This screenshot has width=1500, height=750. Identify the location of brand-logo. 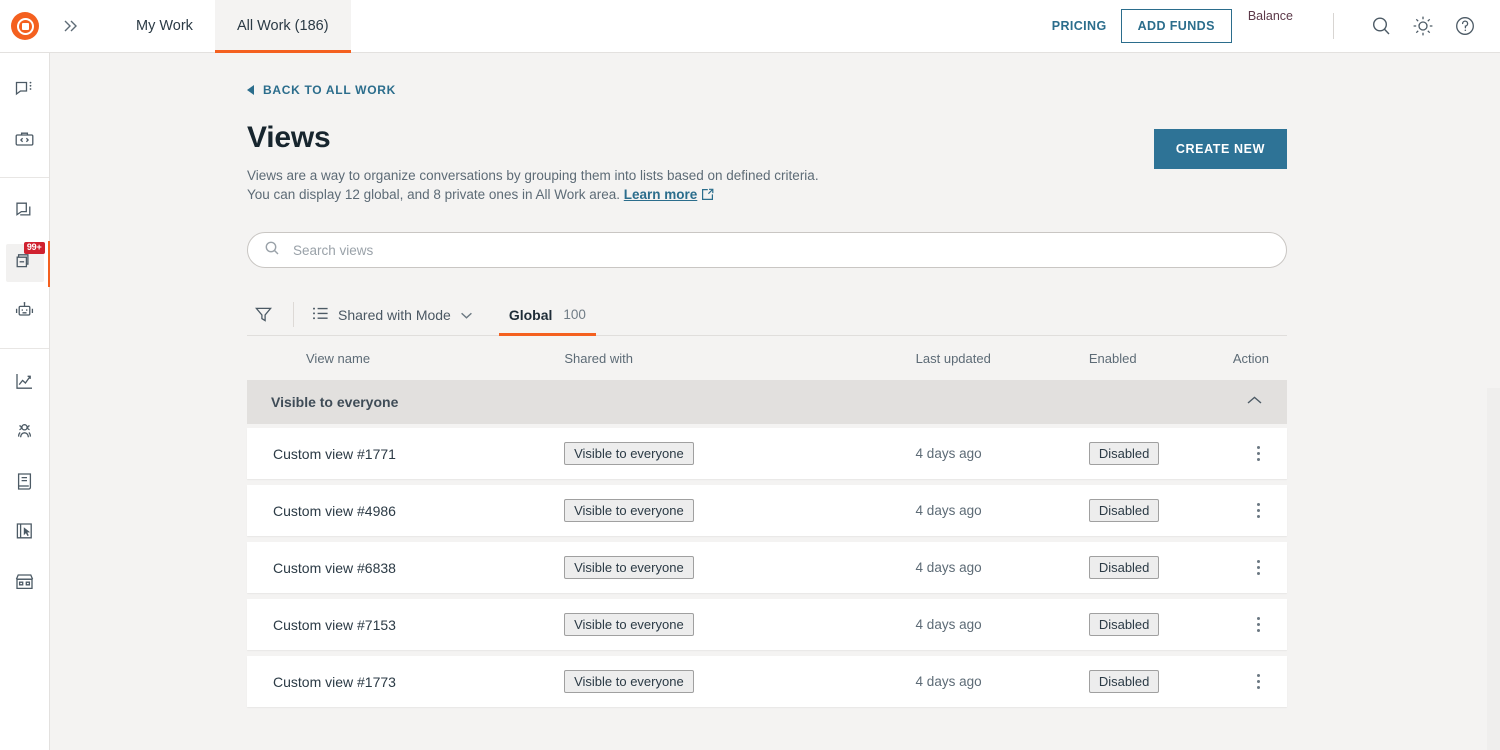
(25, 26).